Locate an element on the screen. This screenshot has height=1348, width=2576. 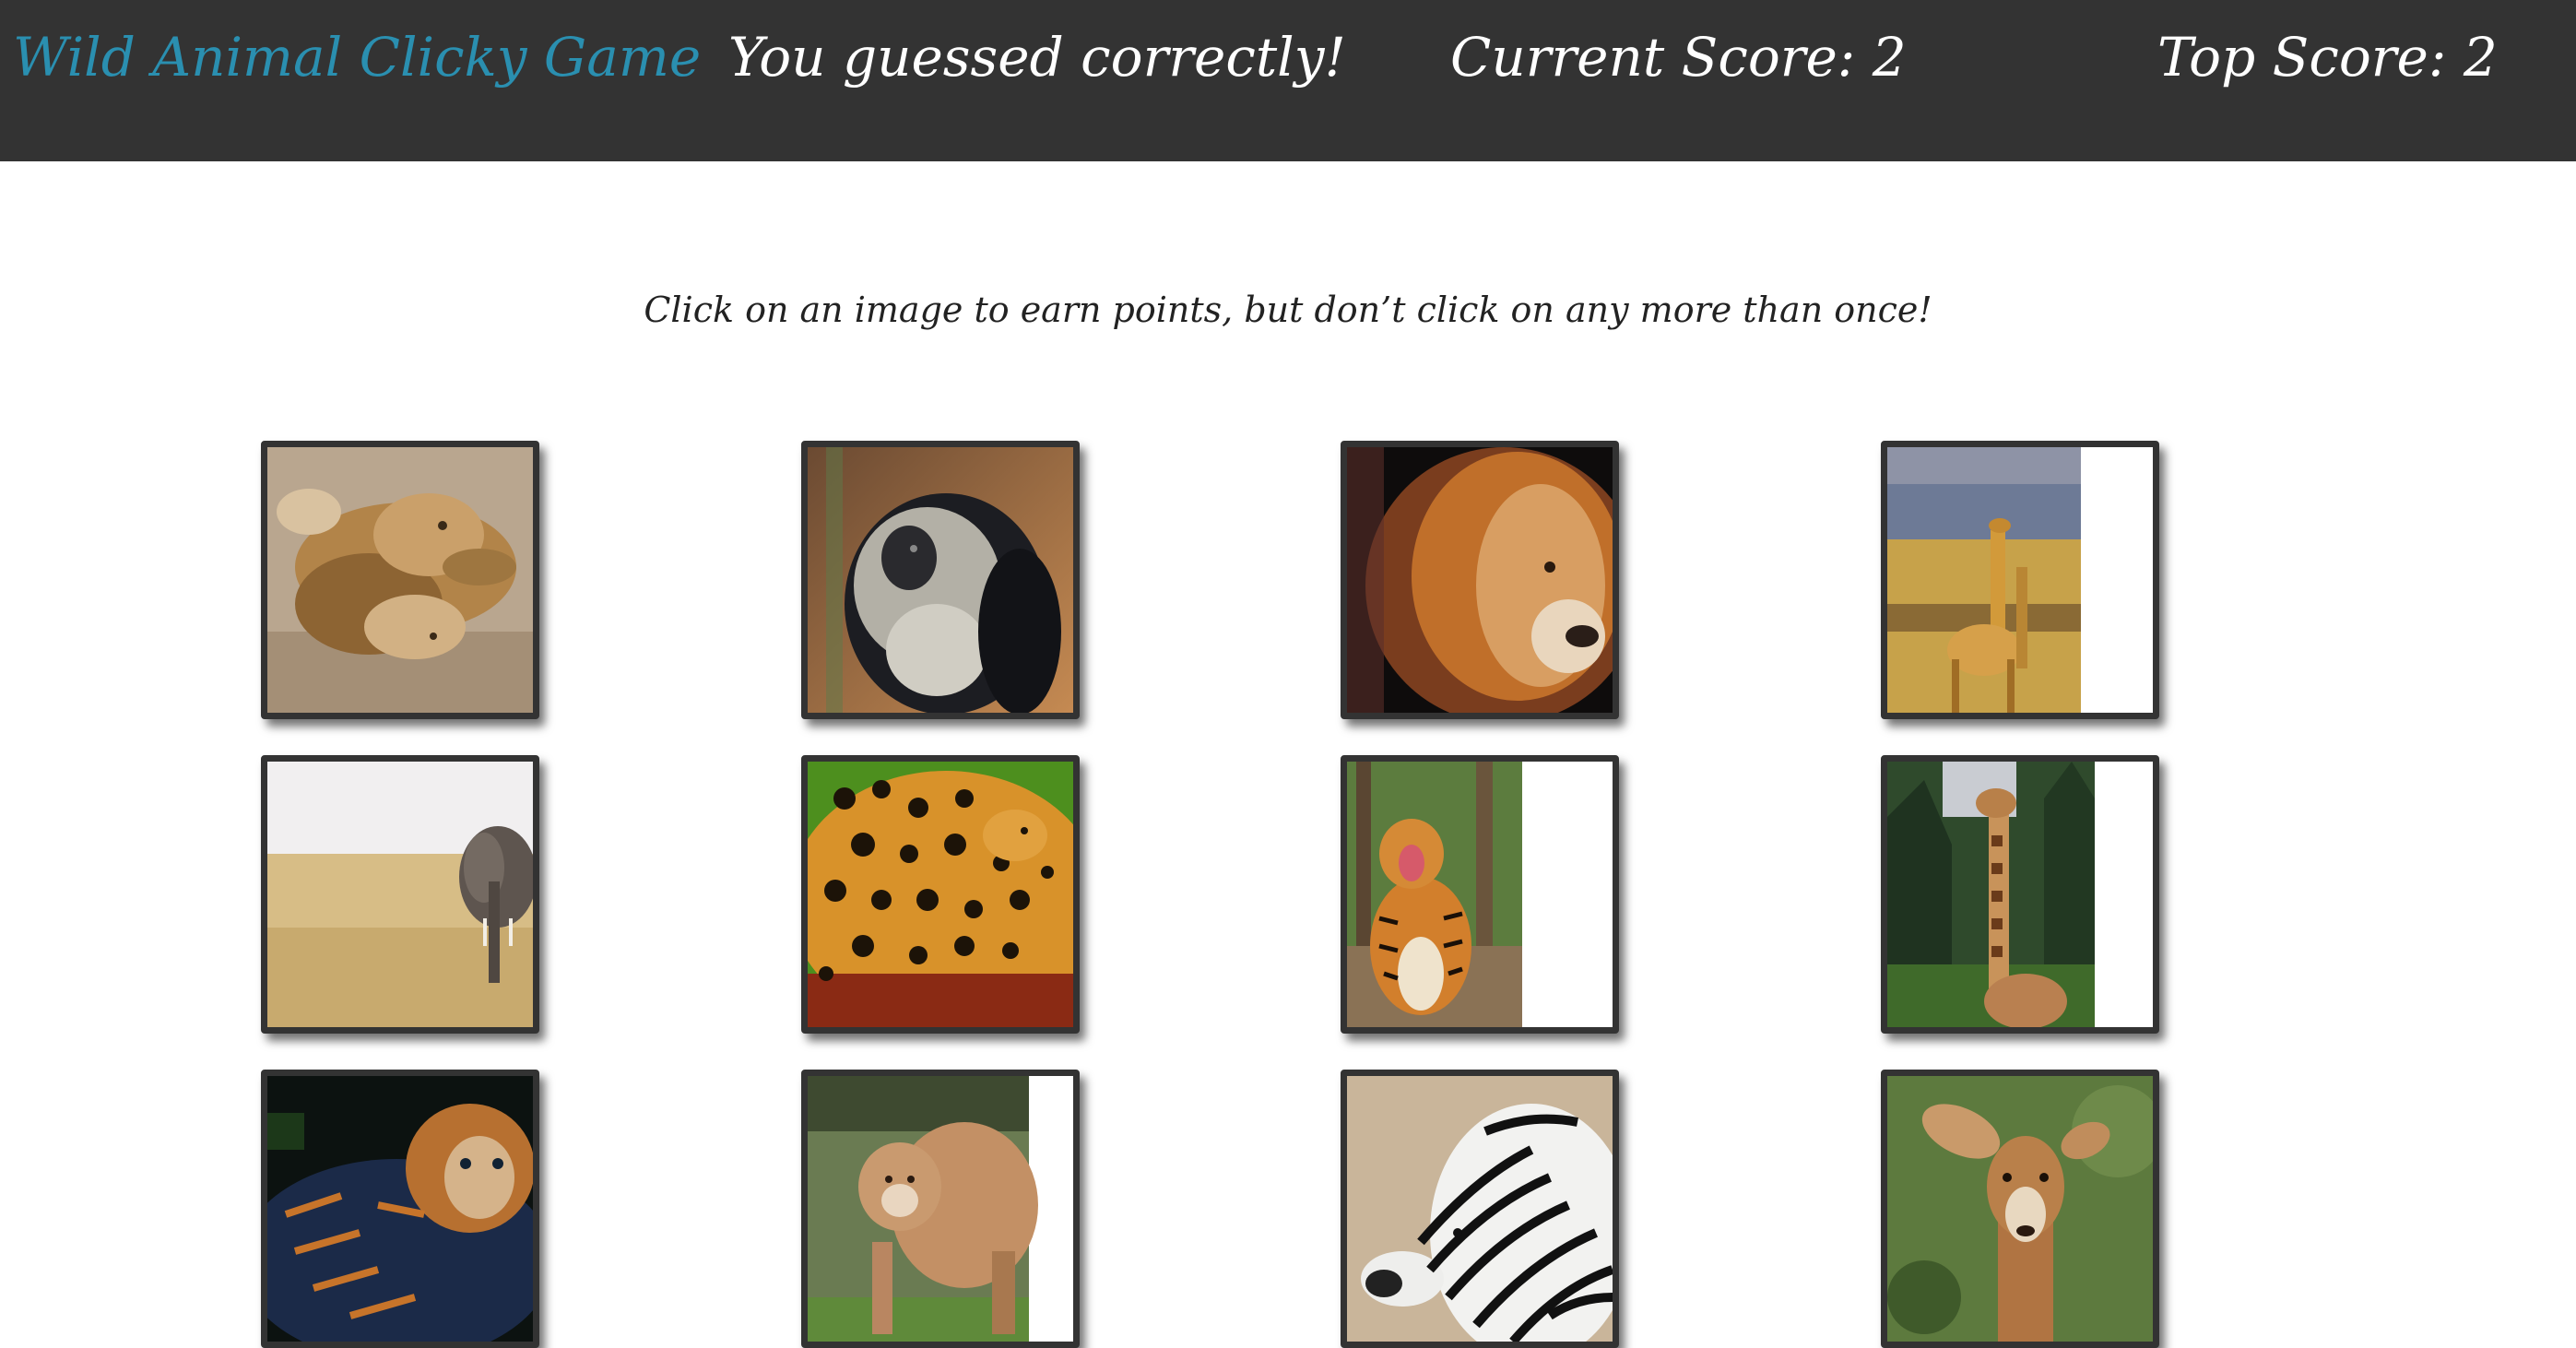
tiger-sitting-image is located at coordinates (1480, 894).